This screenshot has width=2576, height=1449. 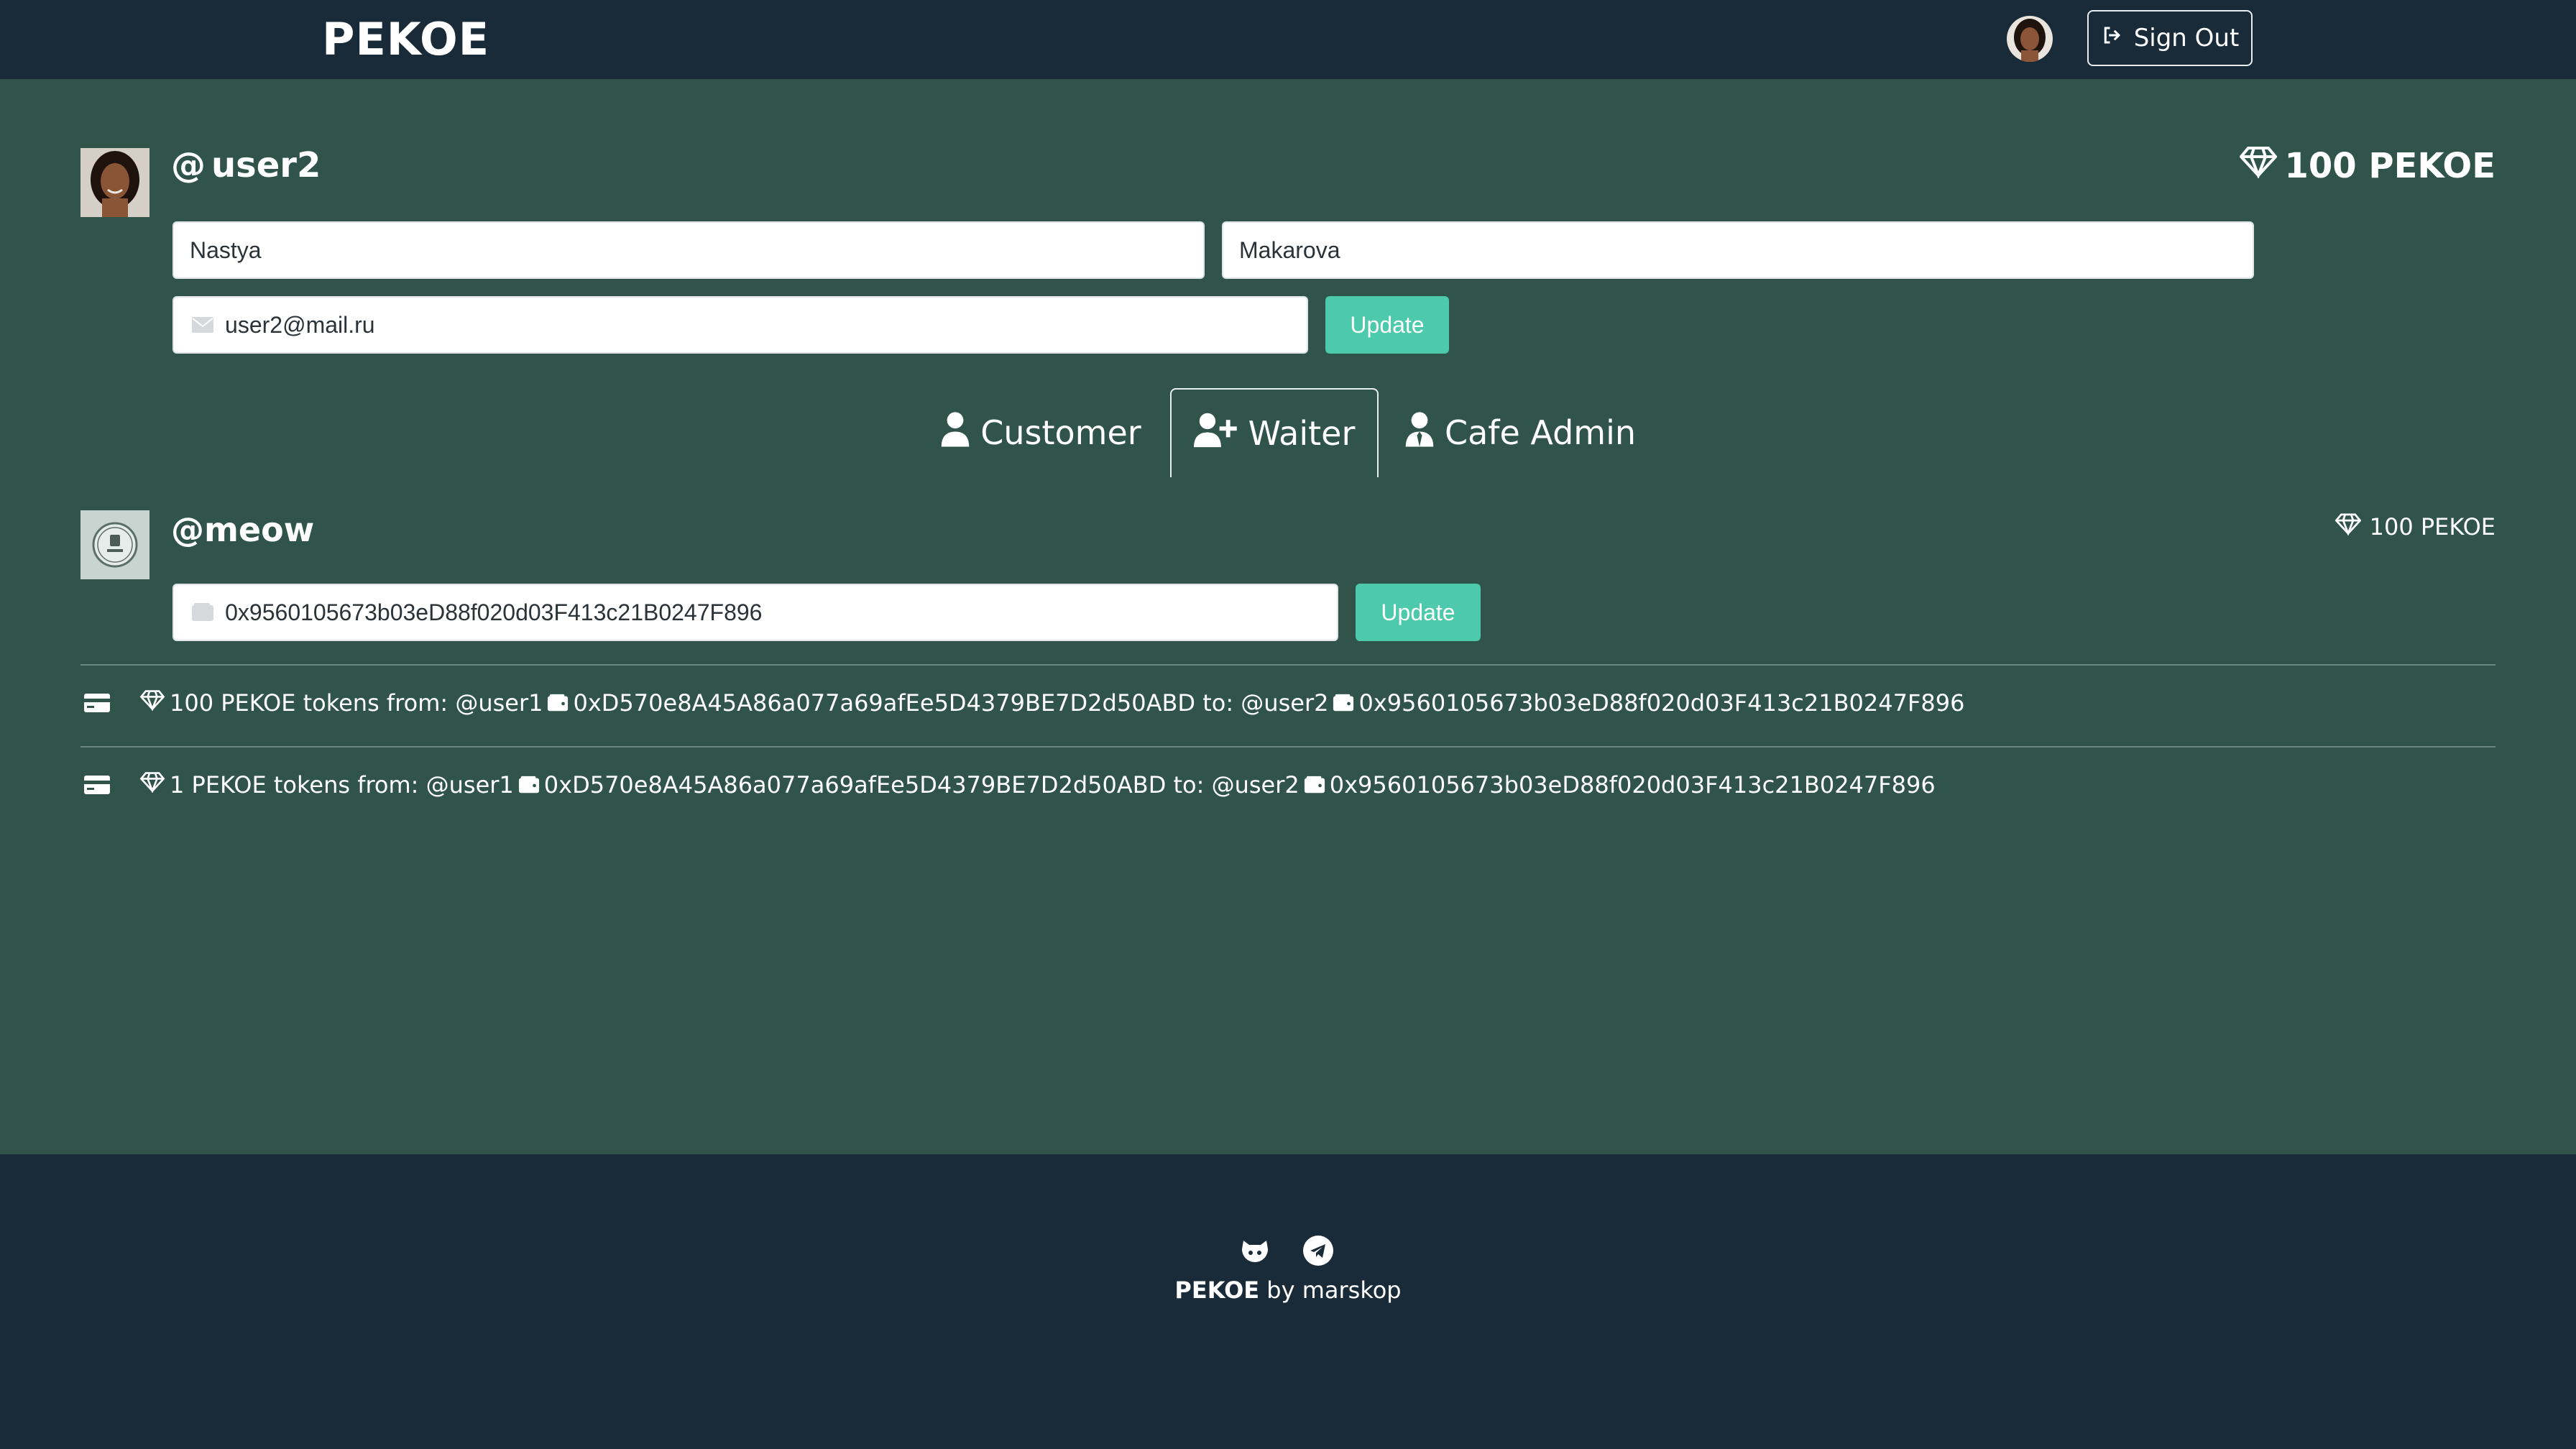 What do you see at coordinates (2432, 526) in the screenshot?
I see `cafe-balance-text: 100 PEKOE` at bounding box center [2432, 526].